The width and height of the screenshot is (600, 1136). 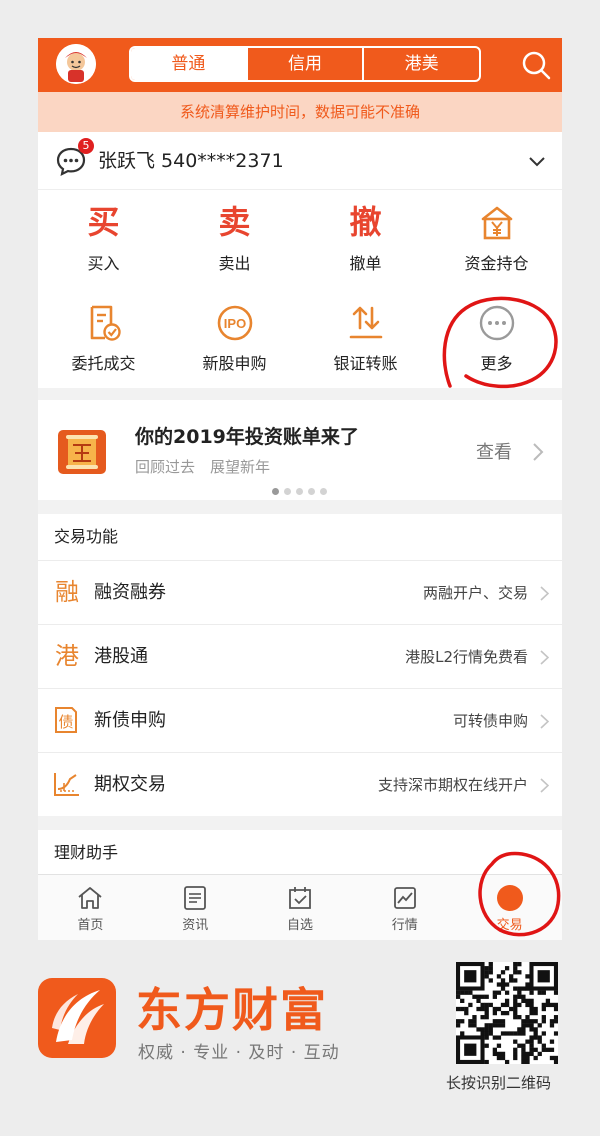 What do you see at coordinates (509, 898) in the screenshot?
I see `trade-icon: ¥` at bounding box center [509, 898].